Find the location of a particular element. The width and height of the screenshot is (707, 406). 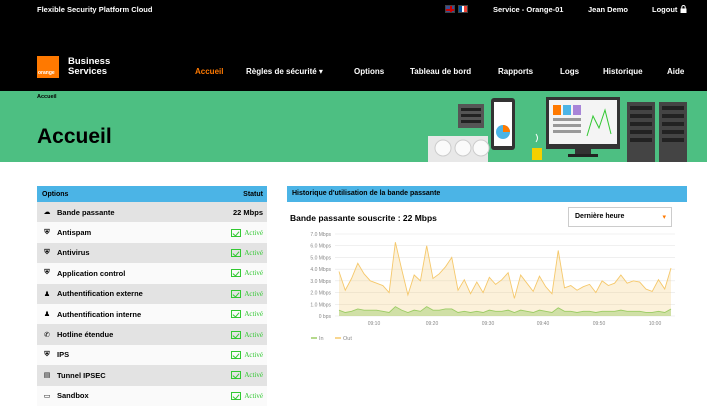

option-label: Antivirus is located at coordinates (73, 253).